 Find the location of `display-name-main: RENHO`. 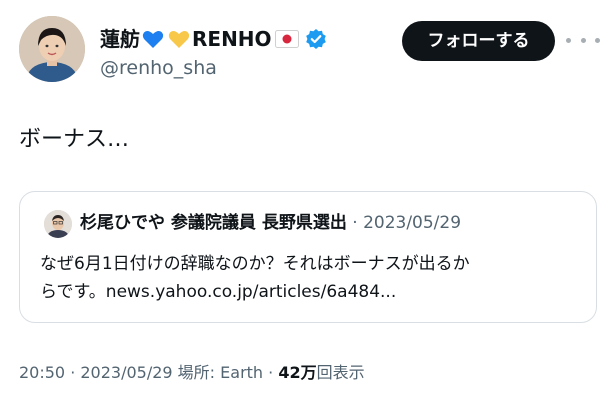

display-name-main: RENHO is located at coordinates (232, 39).